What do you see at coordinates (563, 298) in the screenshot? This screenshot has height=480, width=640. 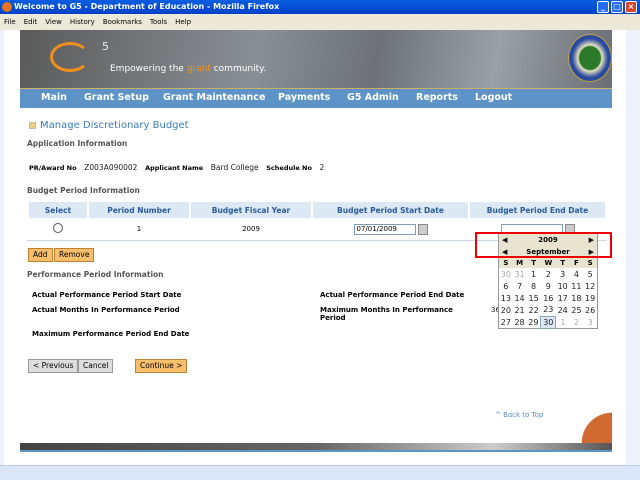 I see `calendar-day: 17` at bounding box center [563, 298].